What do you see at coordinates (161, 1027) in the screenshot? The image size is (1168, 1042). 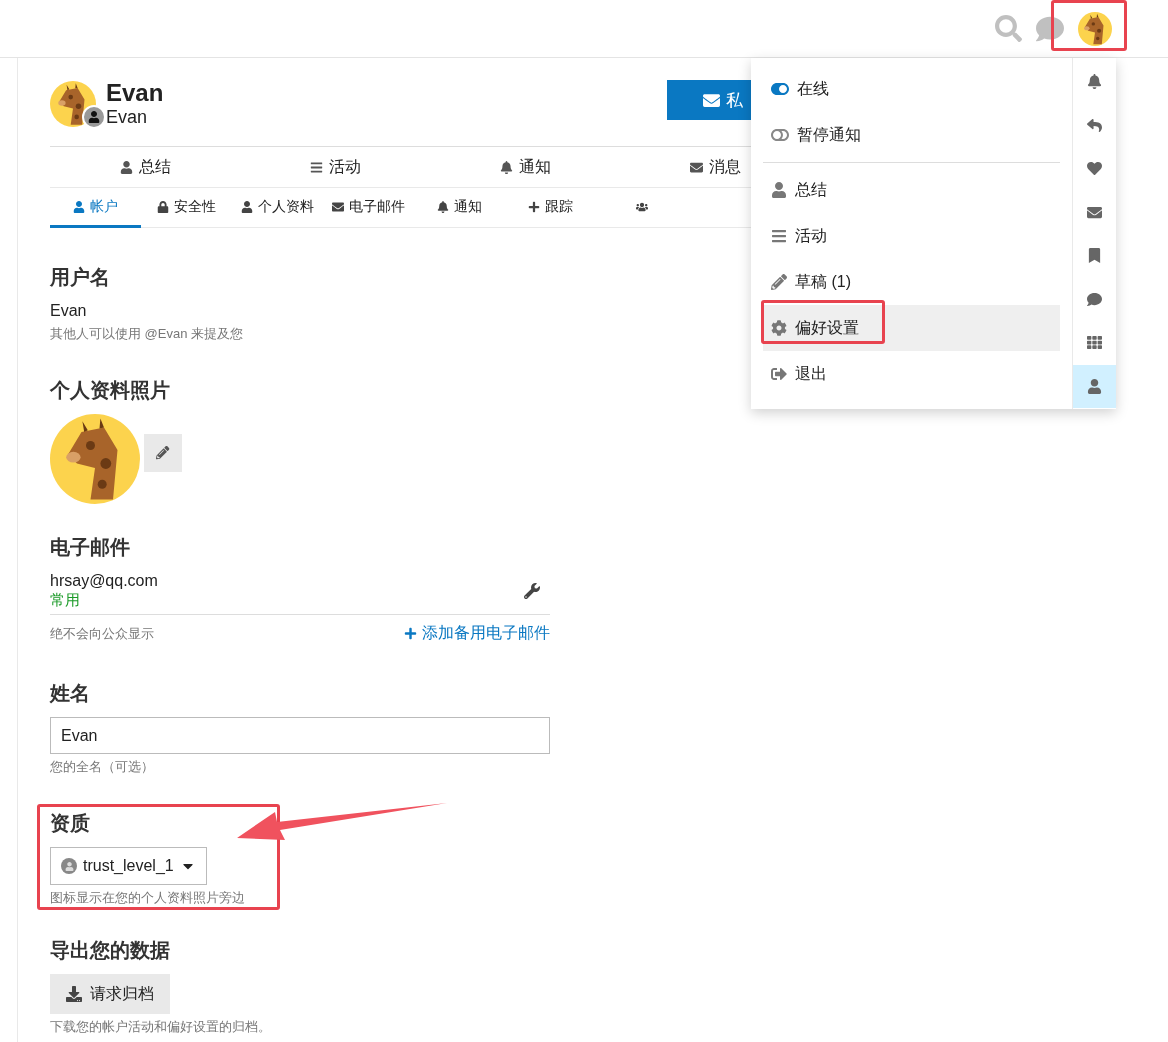 I see `export-hint: 下载您的帐户活动和偏好设置的归档。` at bounding box center [161, 1027].